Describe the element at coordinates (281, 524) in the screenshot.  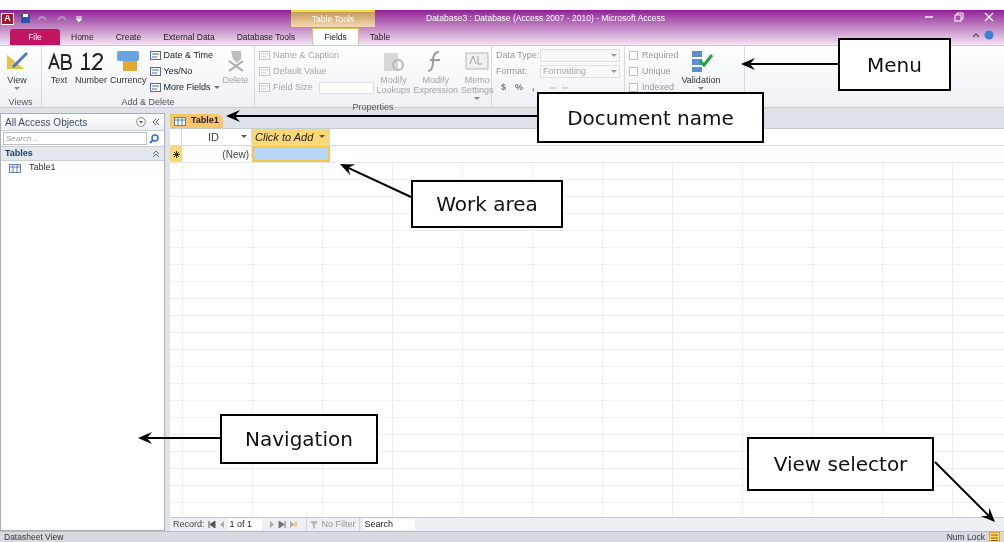
I see `last-record-icon` at that location.